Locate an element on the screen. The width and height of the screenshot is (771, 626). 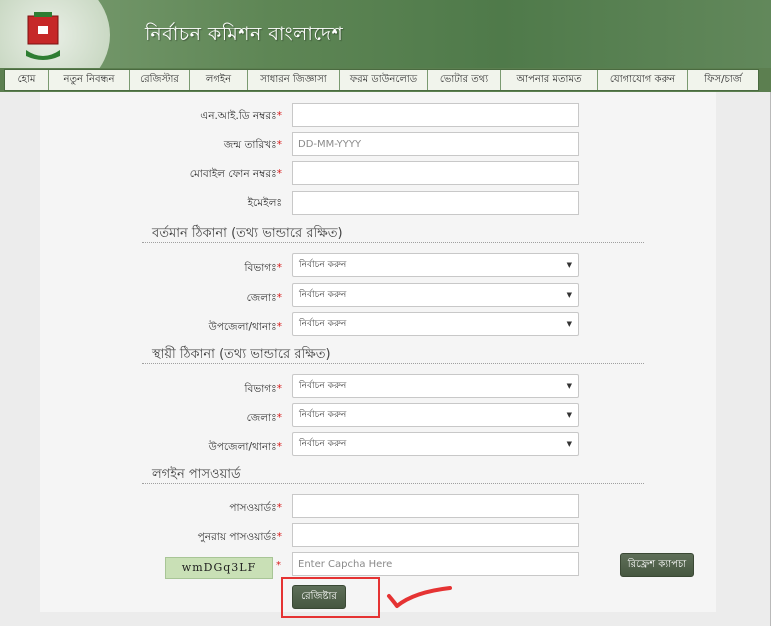
permanent-division-label: বিভাগঃ* is located at coordinates (263, 389).